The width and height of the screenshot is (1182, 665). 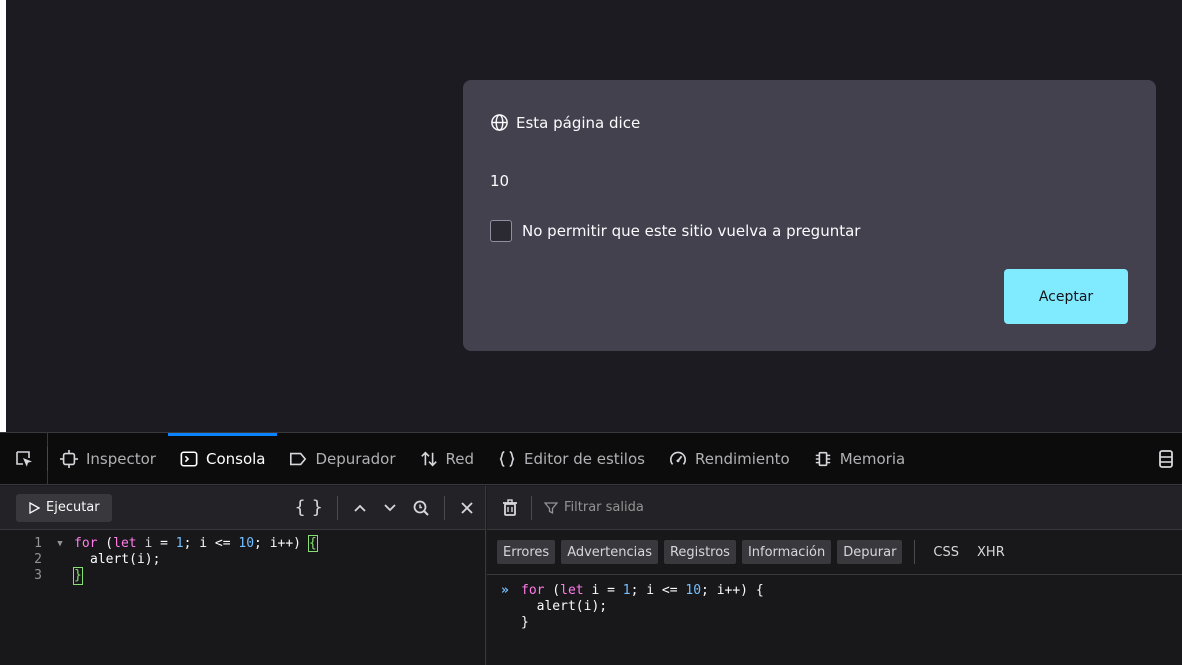 I want to click on filter-info-button: Información, so click(x=786, y=552).